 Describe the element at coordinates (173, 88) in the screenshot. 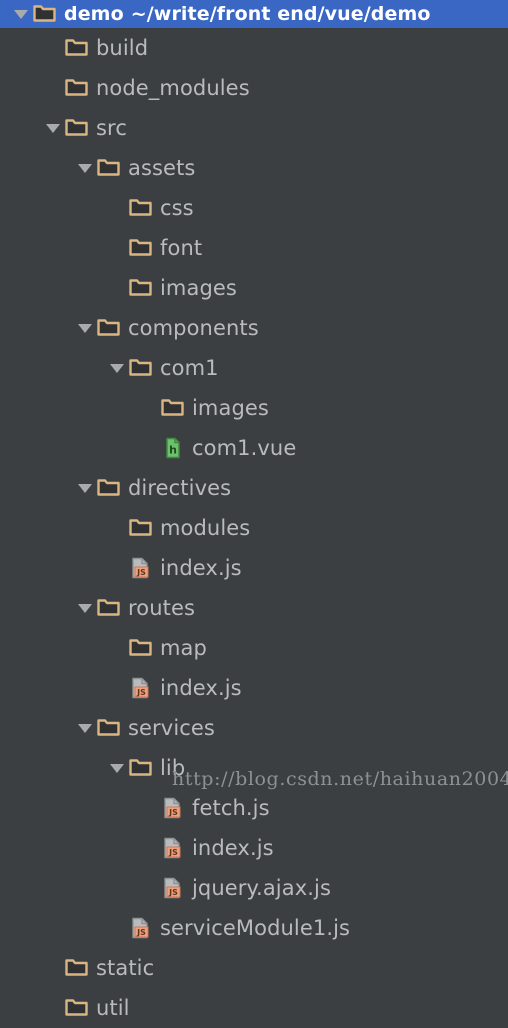

I see `tree-node-label: node_modules` at that location.